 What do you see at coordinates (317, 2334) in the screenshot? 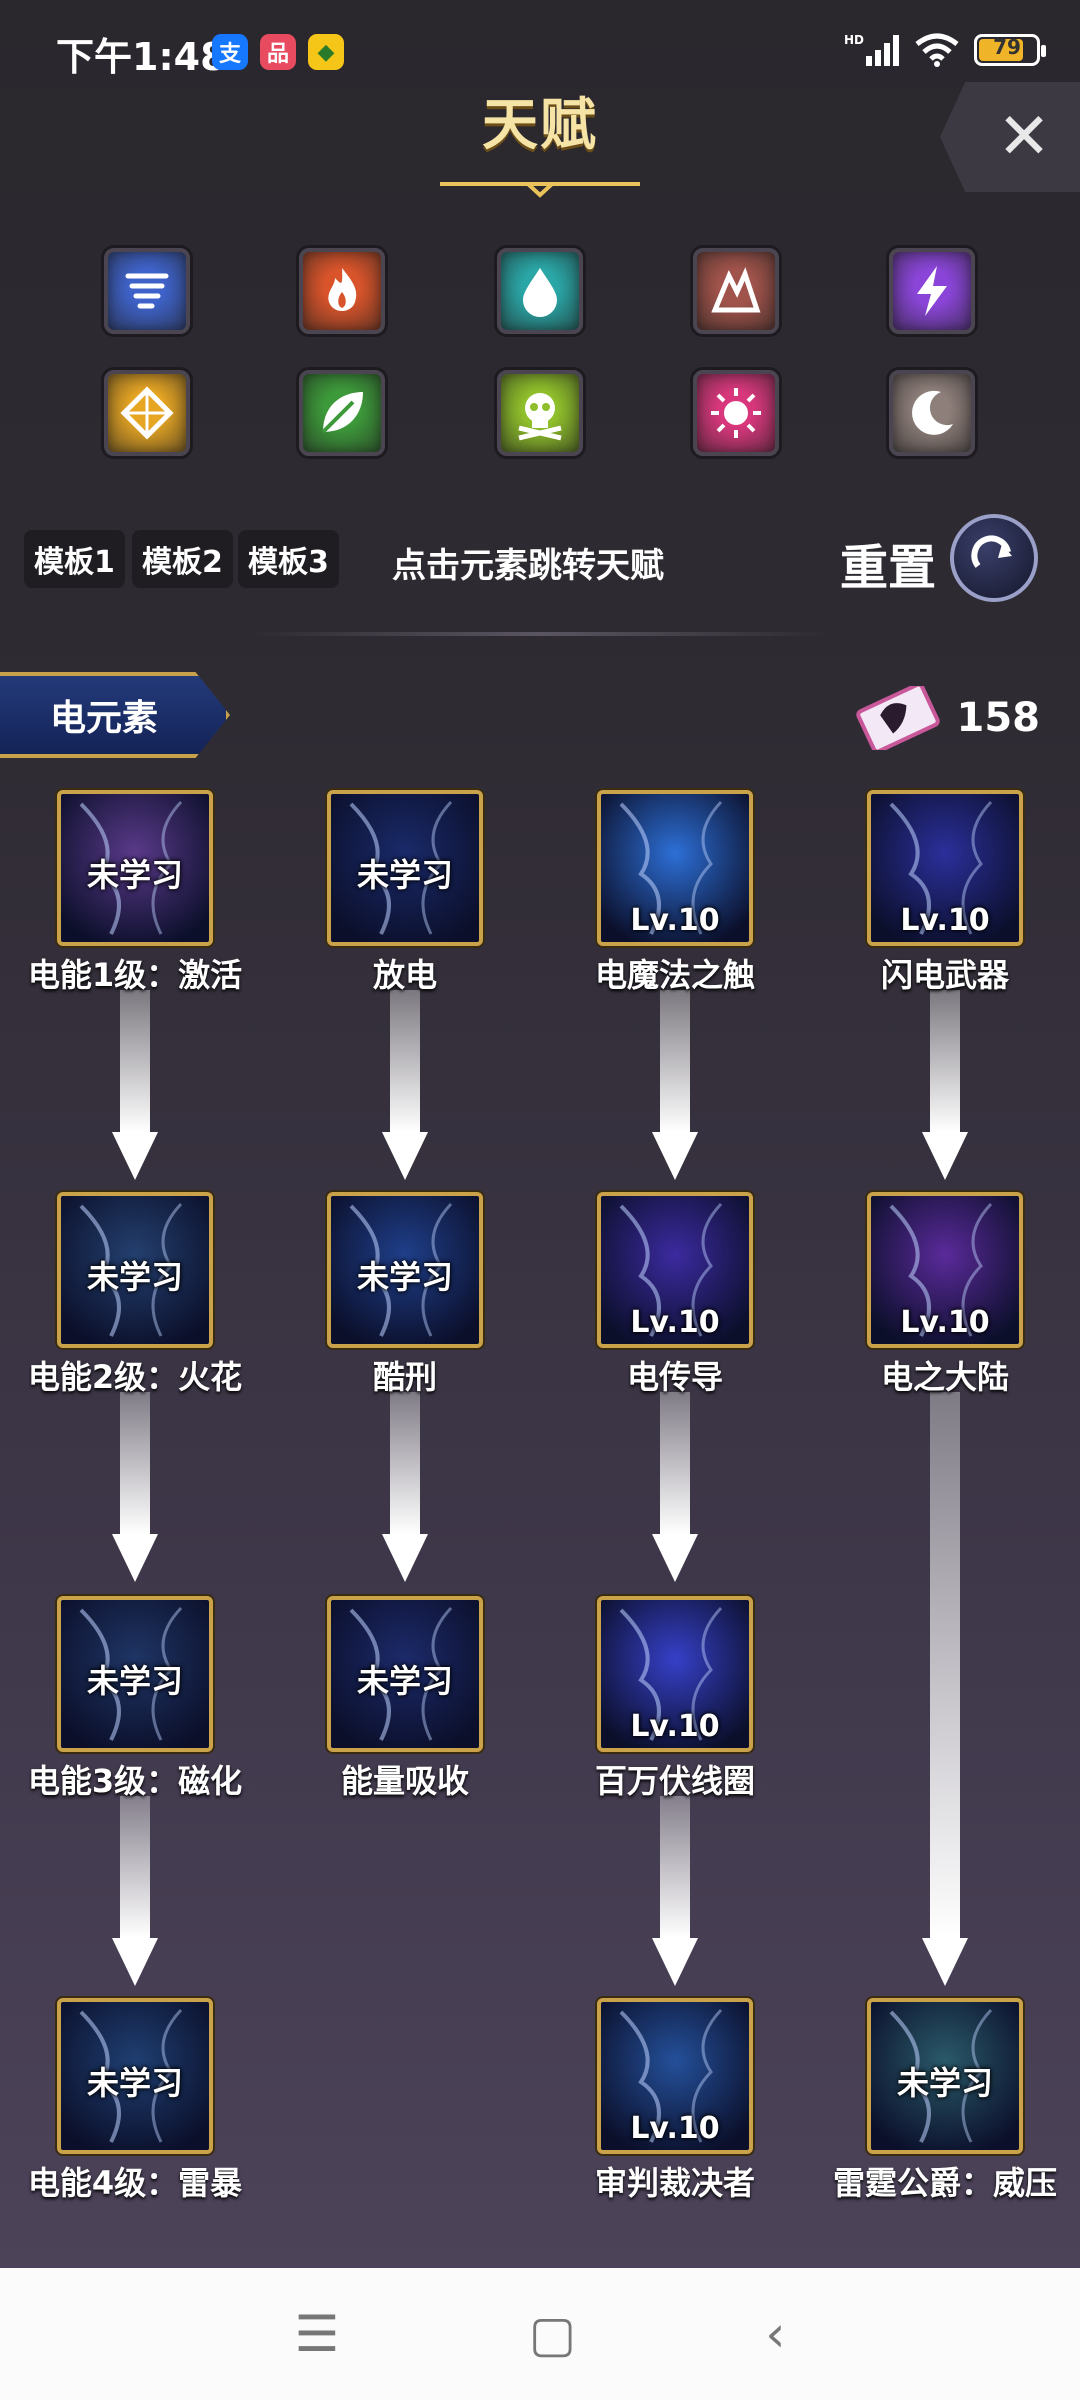
I see `menu-icon: ☰` at bounding box center [317, 2334].